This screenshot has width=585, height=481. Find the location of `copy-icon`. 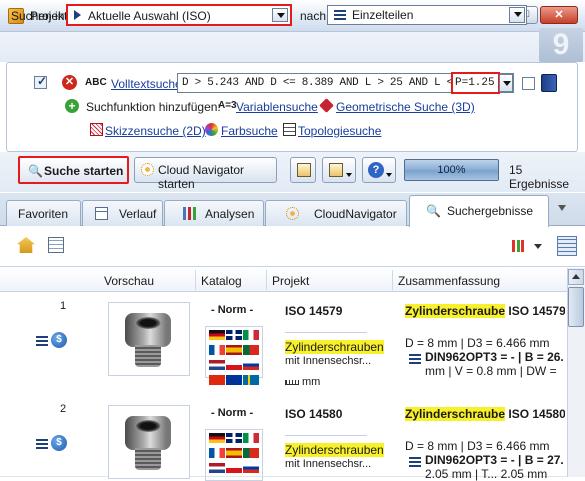

copy-icon is located at coordinates (304, 170).